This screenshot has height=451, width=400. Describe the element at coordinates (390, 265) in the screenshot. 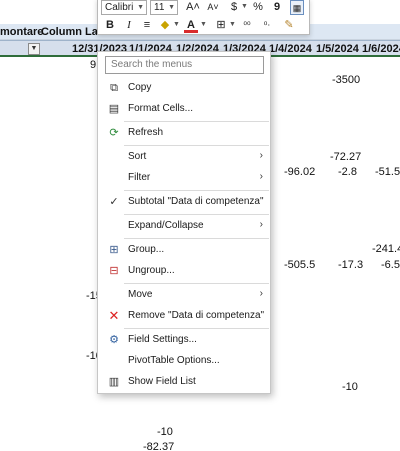

I see `cell-value: -6.5` at that location.